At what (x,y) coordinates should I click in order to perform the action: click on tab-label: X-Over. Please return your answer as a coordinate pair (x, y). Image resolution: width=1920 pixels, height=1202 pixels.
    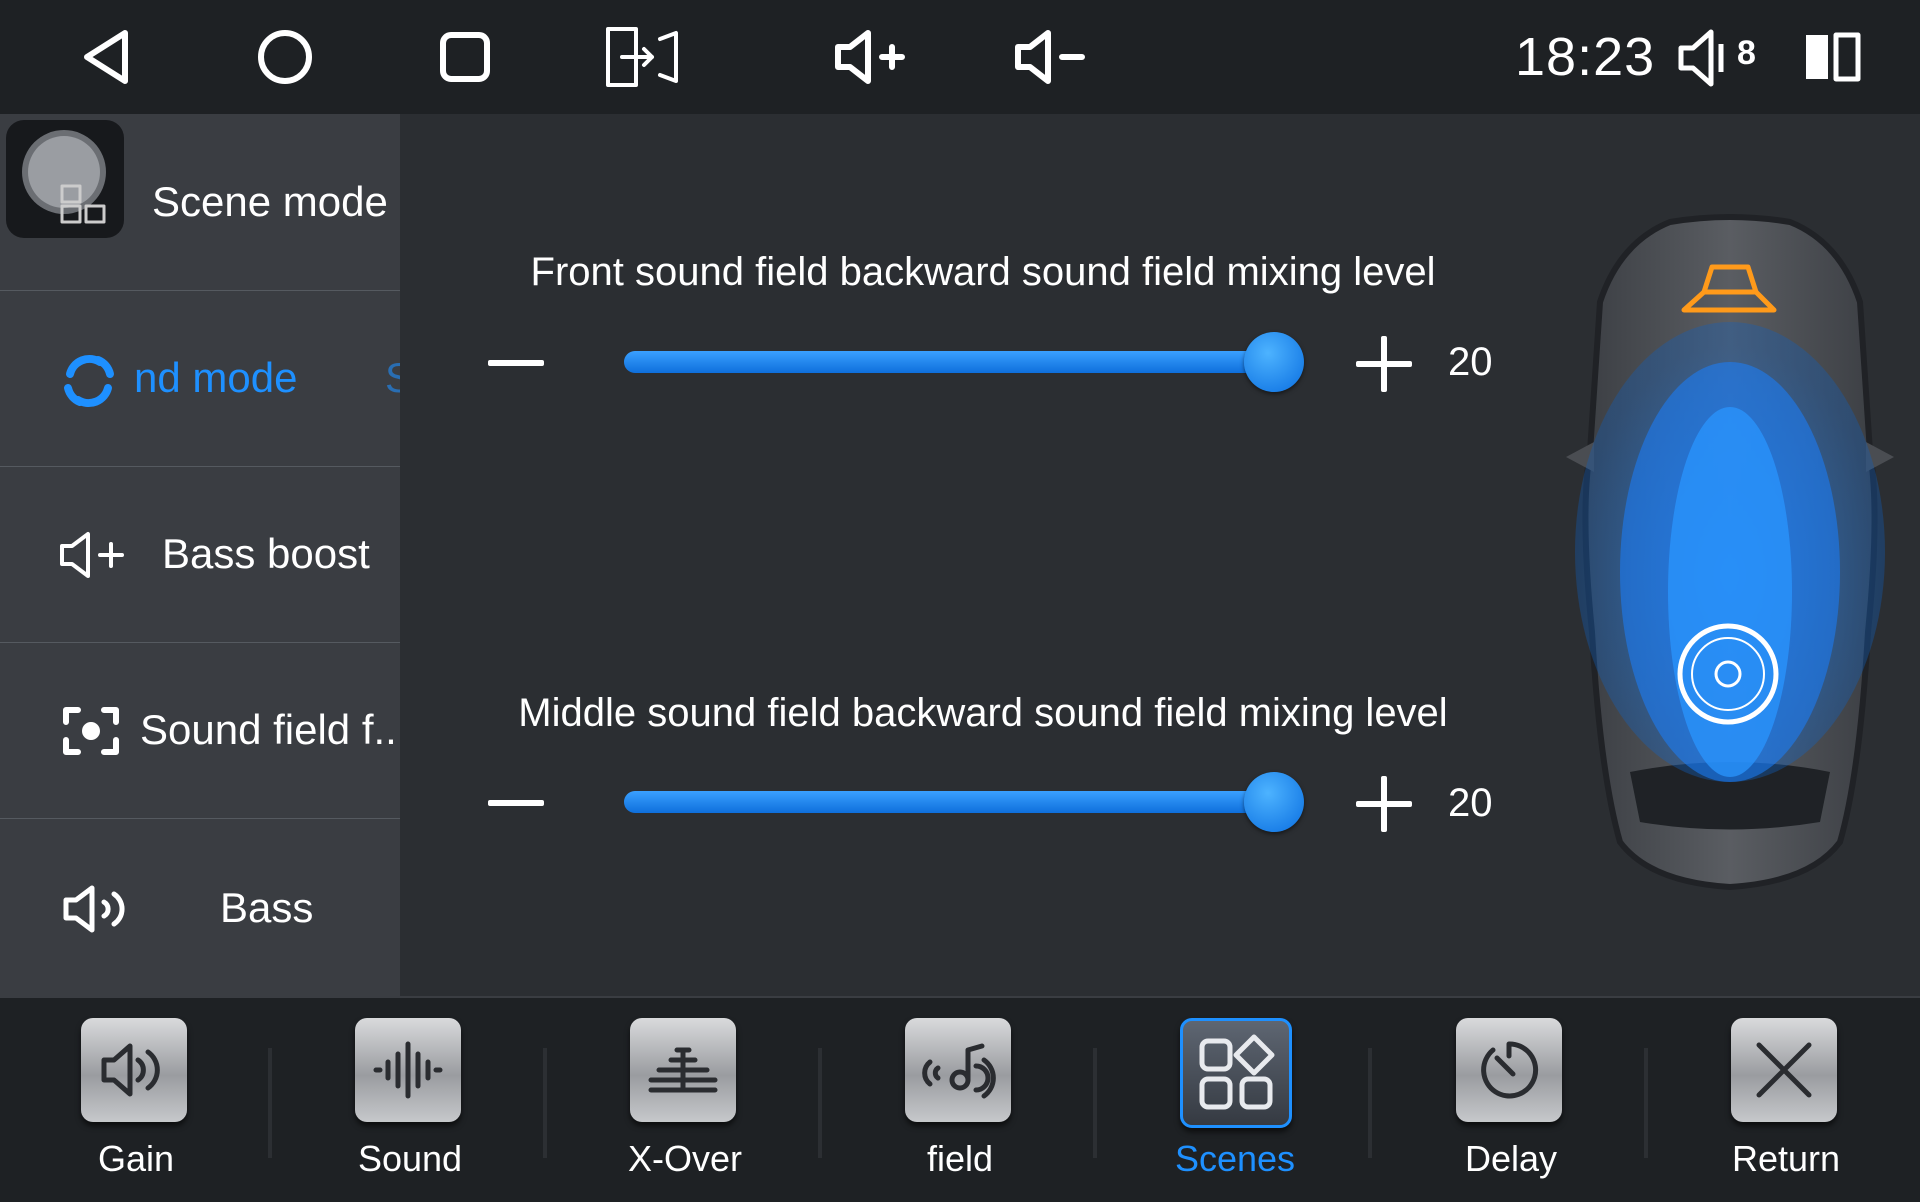
    Looking at the image, I should click on (684, 1158).